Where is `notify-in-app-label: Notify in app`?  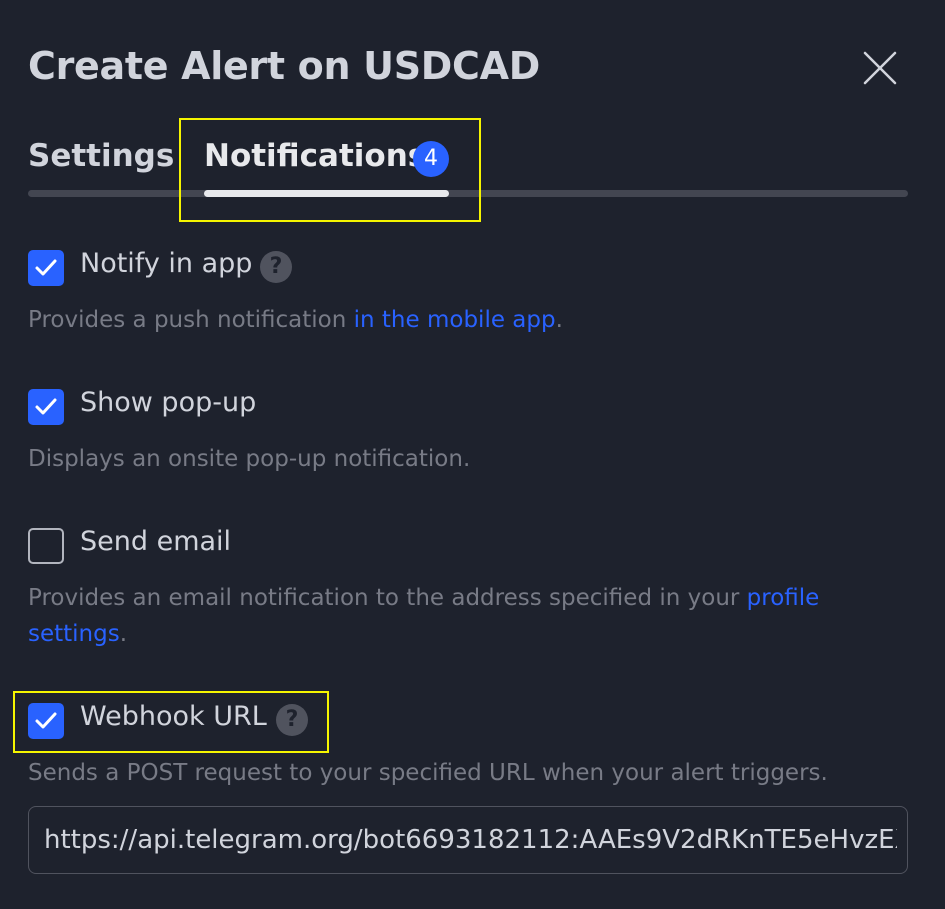 notify-in-app-label: Notify in app is located at coordinates (166, 263).